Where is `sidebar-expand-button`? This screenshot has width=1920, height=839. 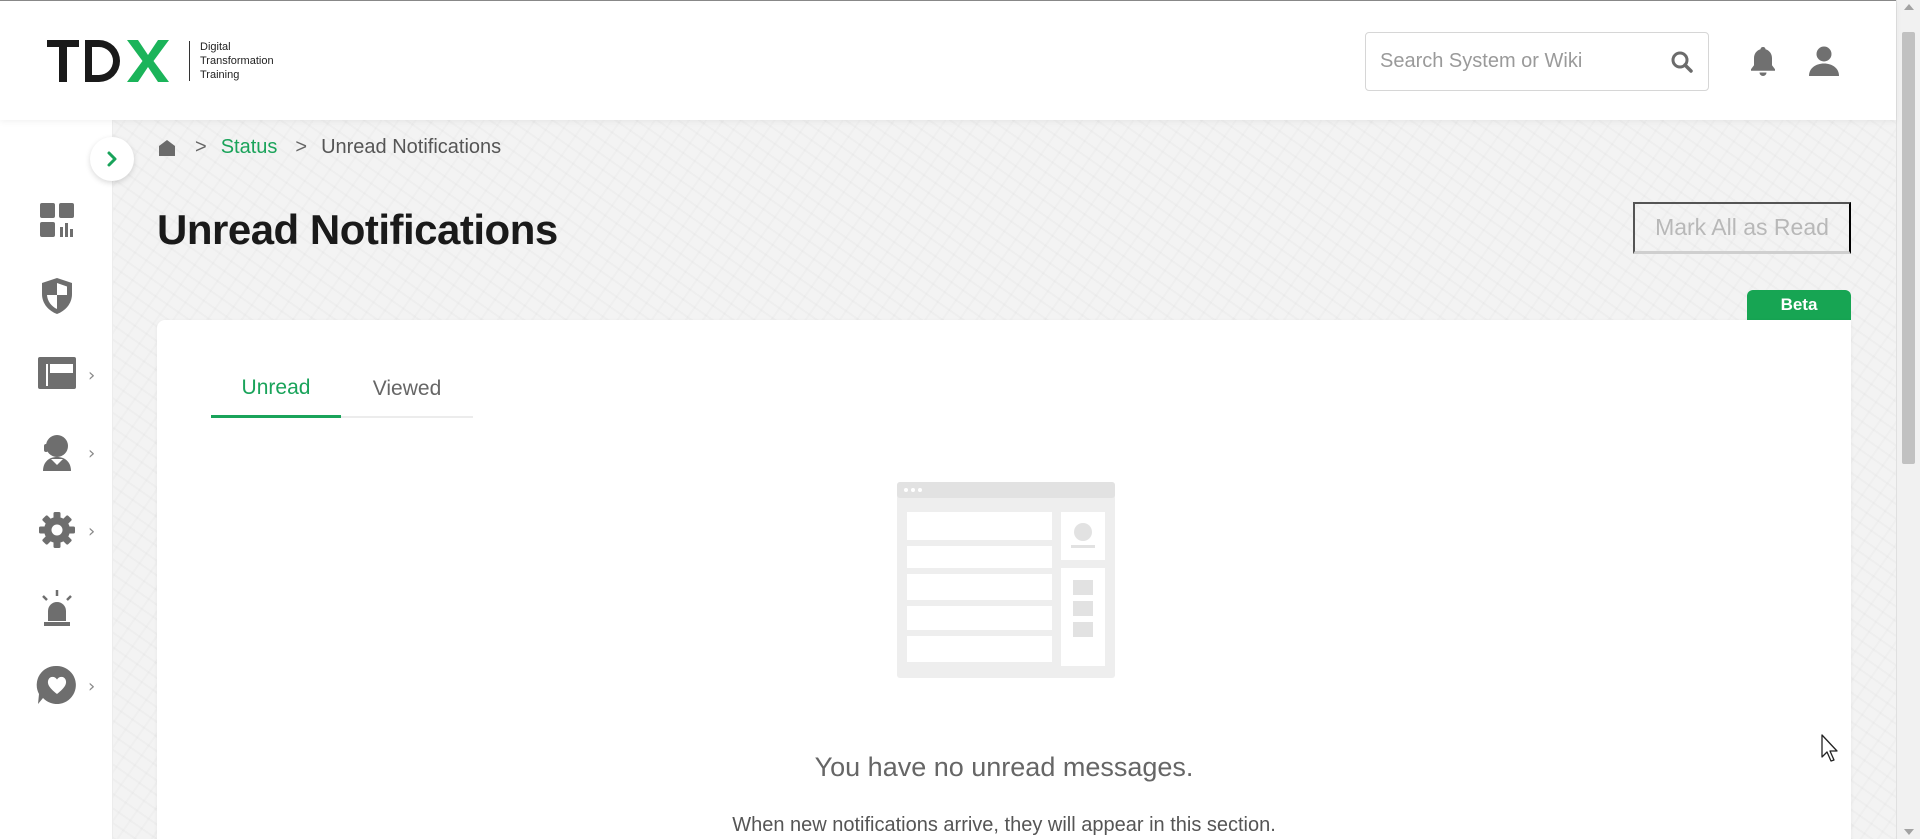
sidebar-expand-button is located at coordinates (112, 159).